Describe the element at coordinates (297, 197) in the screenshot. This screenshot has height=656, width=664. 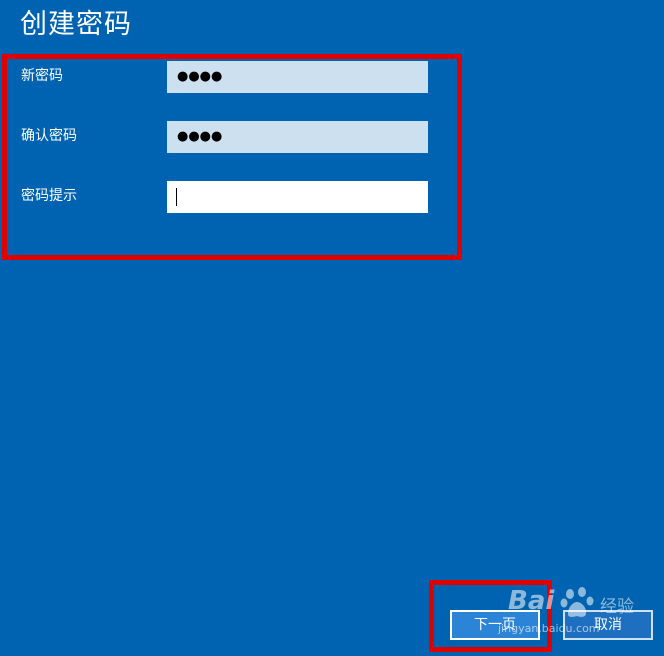
I see `password-hint-field` at that location.